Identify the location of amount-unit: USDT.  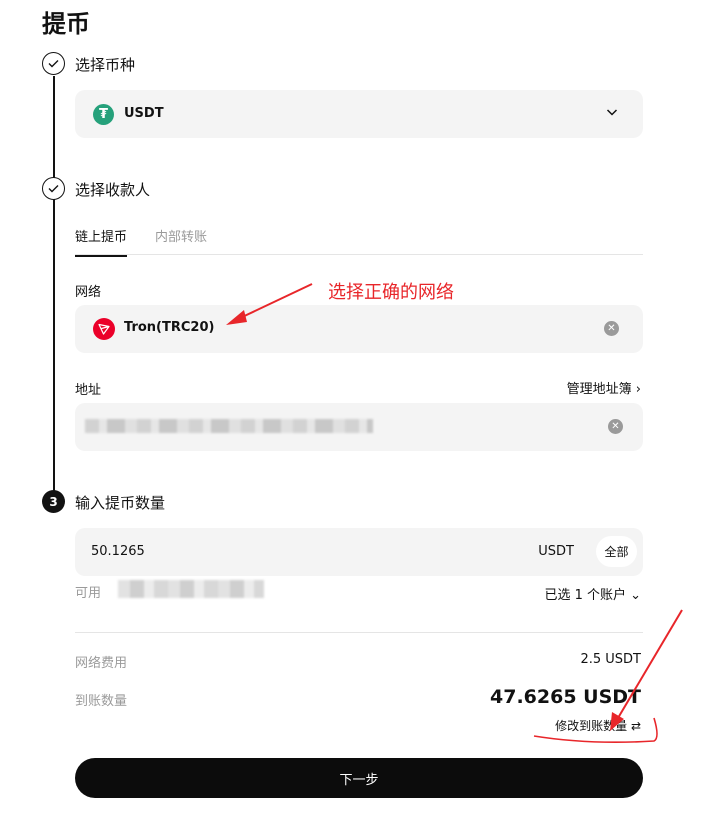
(556, 551).